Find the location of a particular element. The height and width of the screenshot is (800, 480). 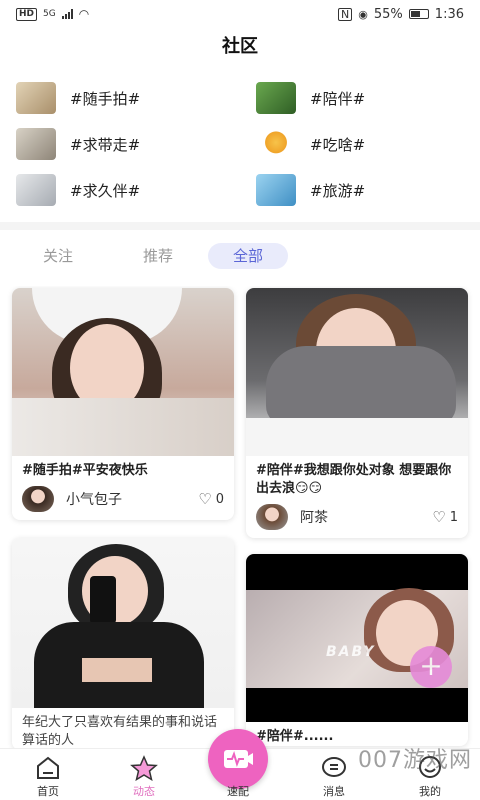

nav-home: 首页 is located at coordinates (48, 777).